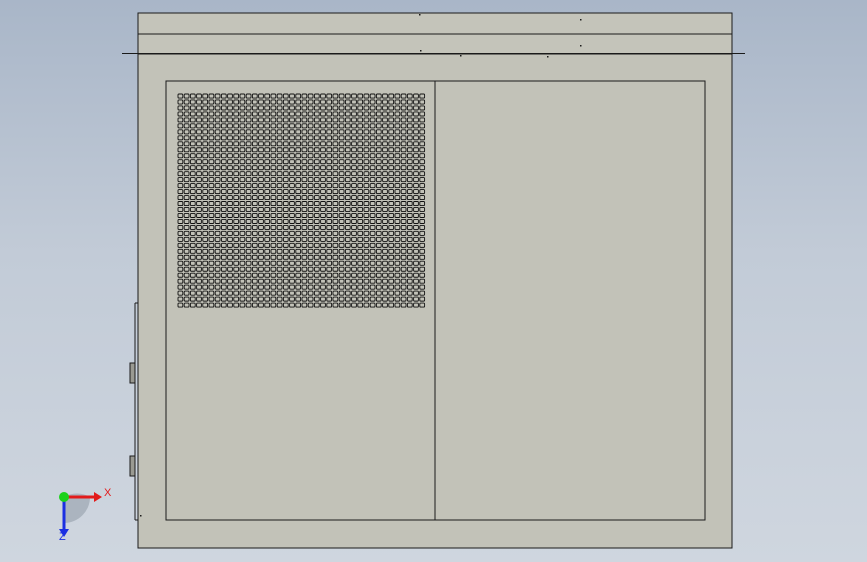 The height and width of the screenshot is (562, 867). What do you see at coordinates (435, 23) in the screenshot?
I see `top-cover-band` at bounding box center [435, 23].